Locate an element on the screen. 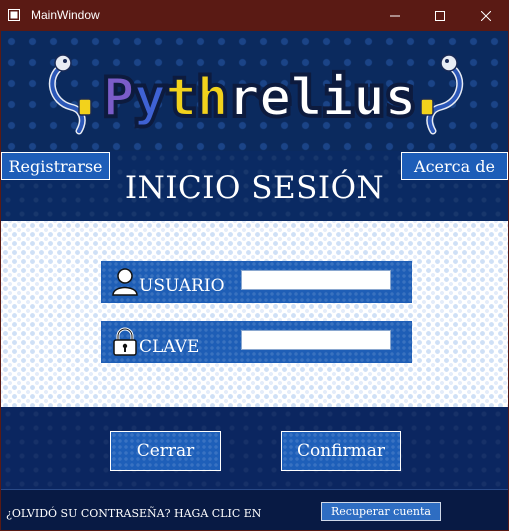 The image size is (509, 531). maximize-icon is located at coordinates (440, 15).